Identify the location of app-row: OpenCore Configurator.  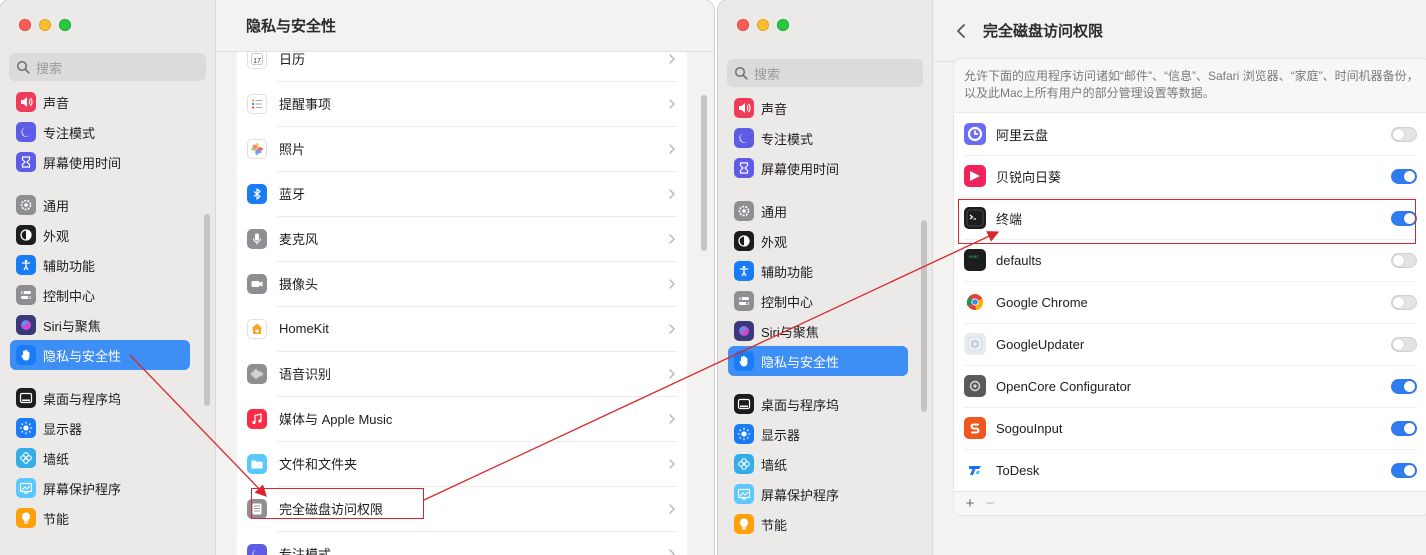
(1190, 386).